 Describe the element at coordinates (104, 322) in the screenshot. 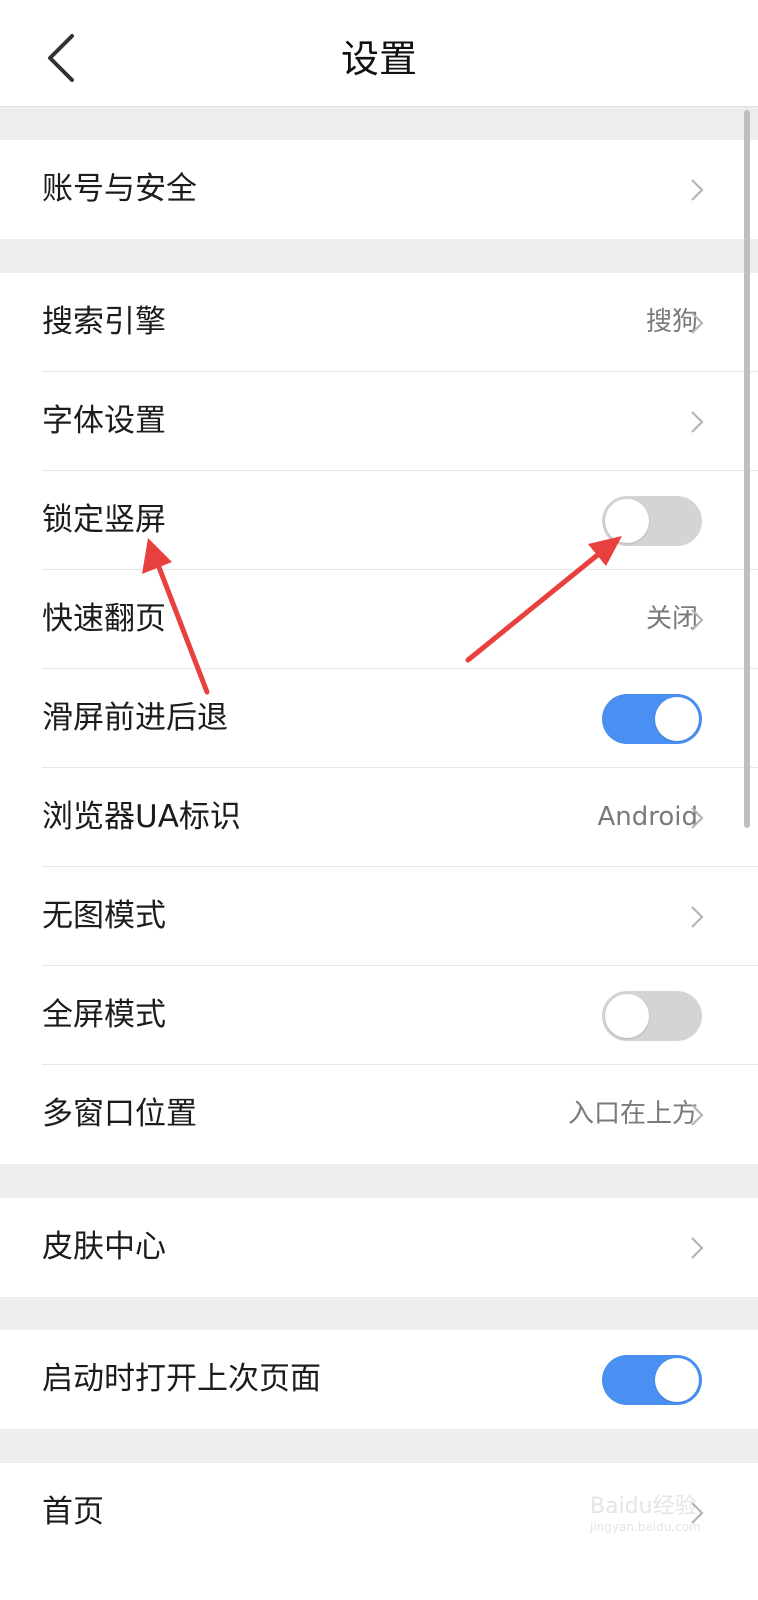

I see `settings-item-label: 搜索引擎` at that location.